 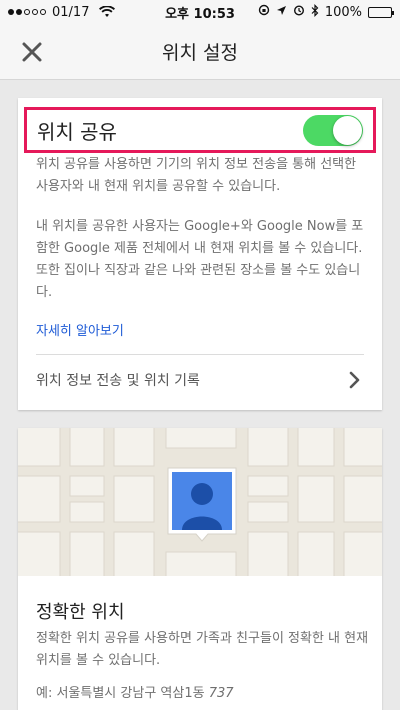 What do you see at coordinates (343, 12) in the screenshot?
I see `battery-percentage: 100%` at bounding box center [343, 12].